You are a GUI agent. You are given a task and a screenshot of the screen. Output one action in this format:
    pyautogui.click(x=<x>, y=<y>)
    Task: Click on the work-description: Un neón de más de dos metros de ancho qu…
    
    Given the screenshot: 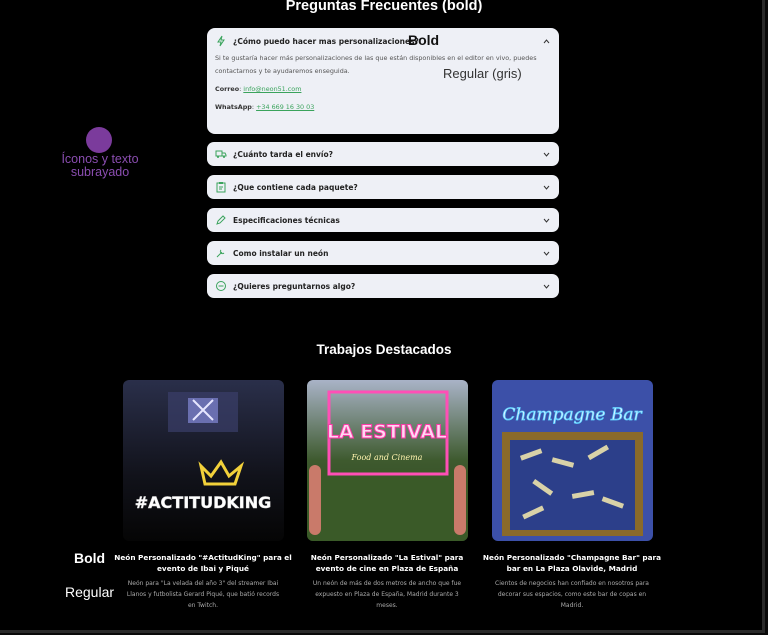 What is the action you would take?
    pyautogui.click(x=387, y=594)
    